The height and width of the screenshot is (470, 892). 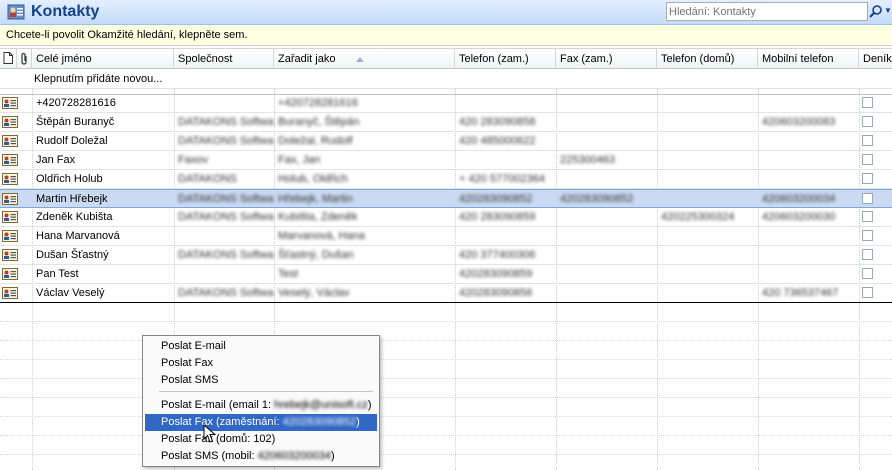 What do you see at coordinates (446, 236) in the screenshot?
I see `table-row: Hana Marvanová Marvanová, Hana` at bounding box center [446, 236].